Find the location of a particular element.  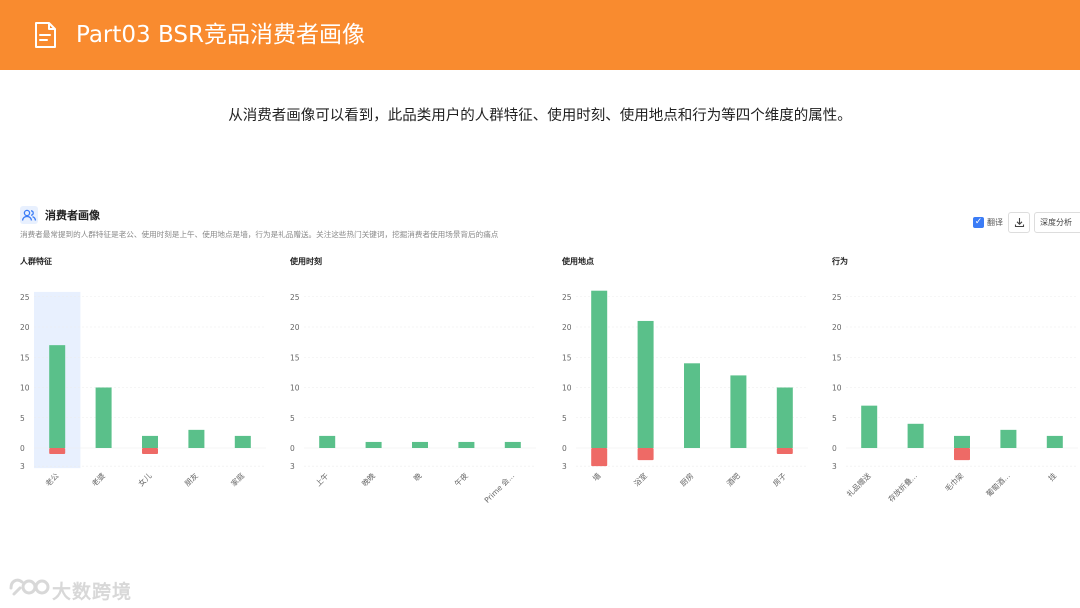

x-category-label: 朋友 is located at coordinates (191, 479).